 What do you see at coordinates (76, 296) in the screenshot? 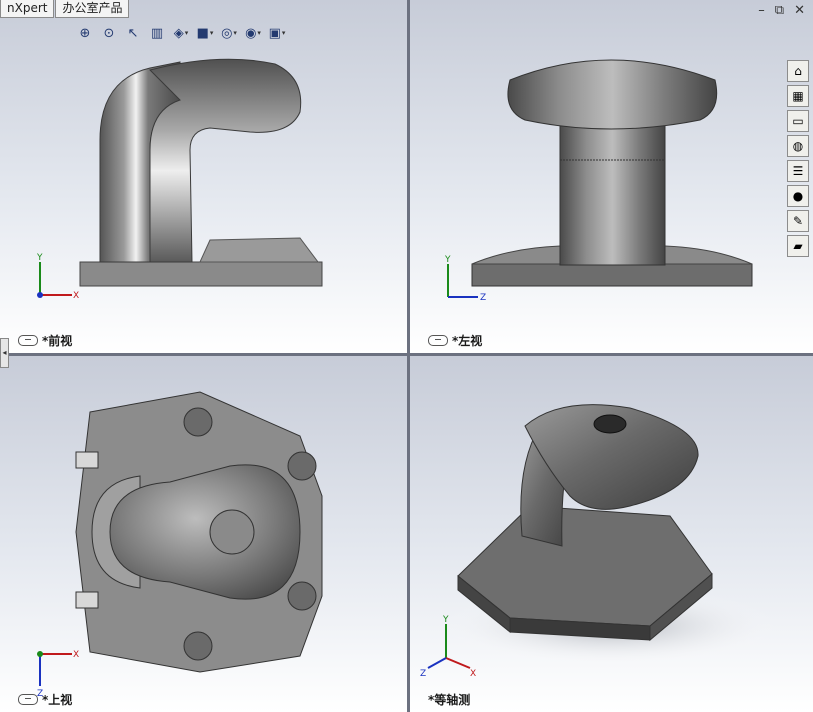
I see `front-axis-x-label: X` at bounding box center [76, 296].